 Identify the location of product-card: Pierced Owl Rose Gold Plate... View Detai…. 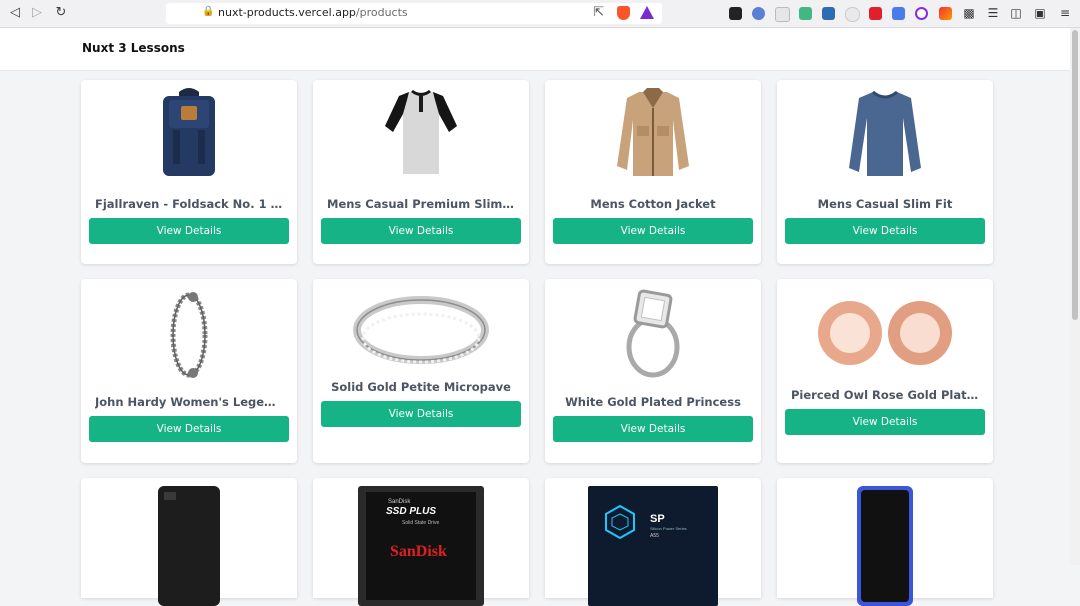
(885, 371).